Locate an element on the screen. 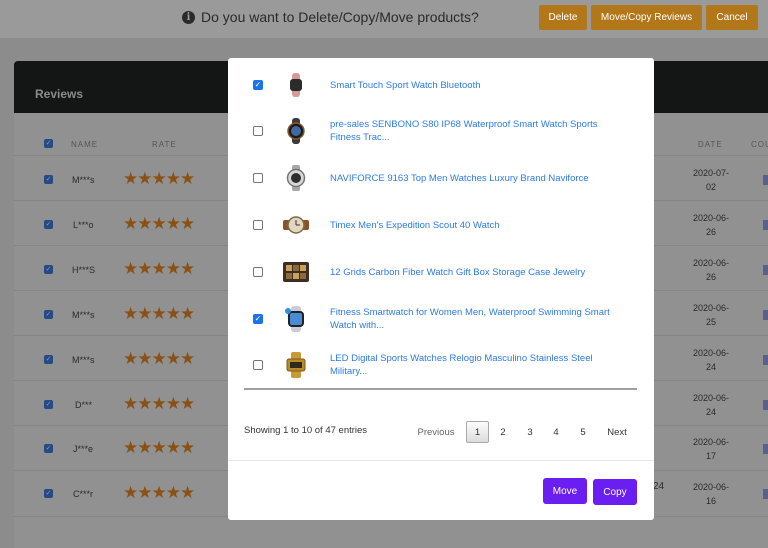 Image resolution: width=768 pixels, height=548 pixels. leather-field-watch-icon is located at coordinates (296, 225).